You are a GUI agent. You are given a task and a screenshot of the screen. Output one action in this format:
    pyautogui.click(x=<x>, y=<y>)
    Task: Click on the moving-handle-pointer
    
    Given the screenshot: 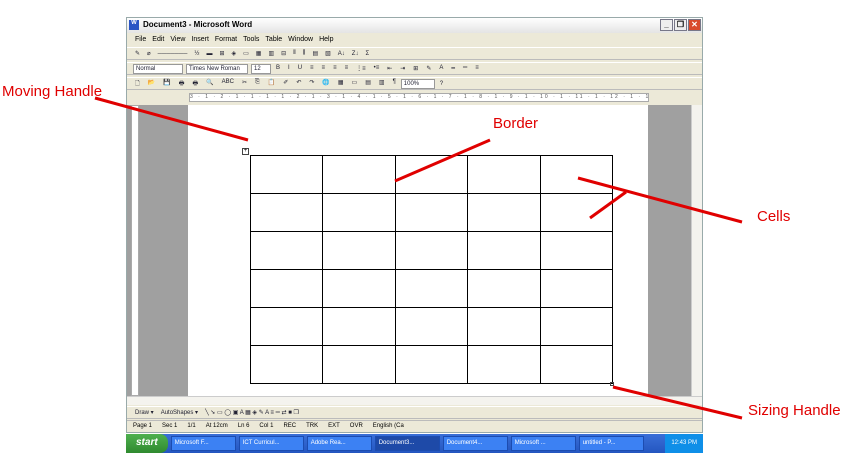 What is the action you would take?
    pyautogui.click(x=171, y=119)
    